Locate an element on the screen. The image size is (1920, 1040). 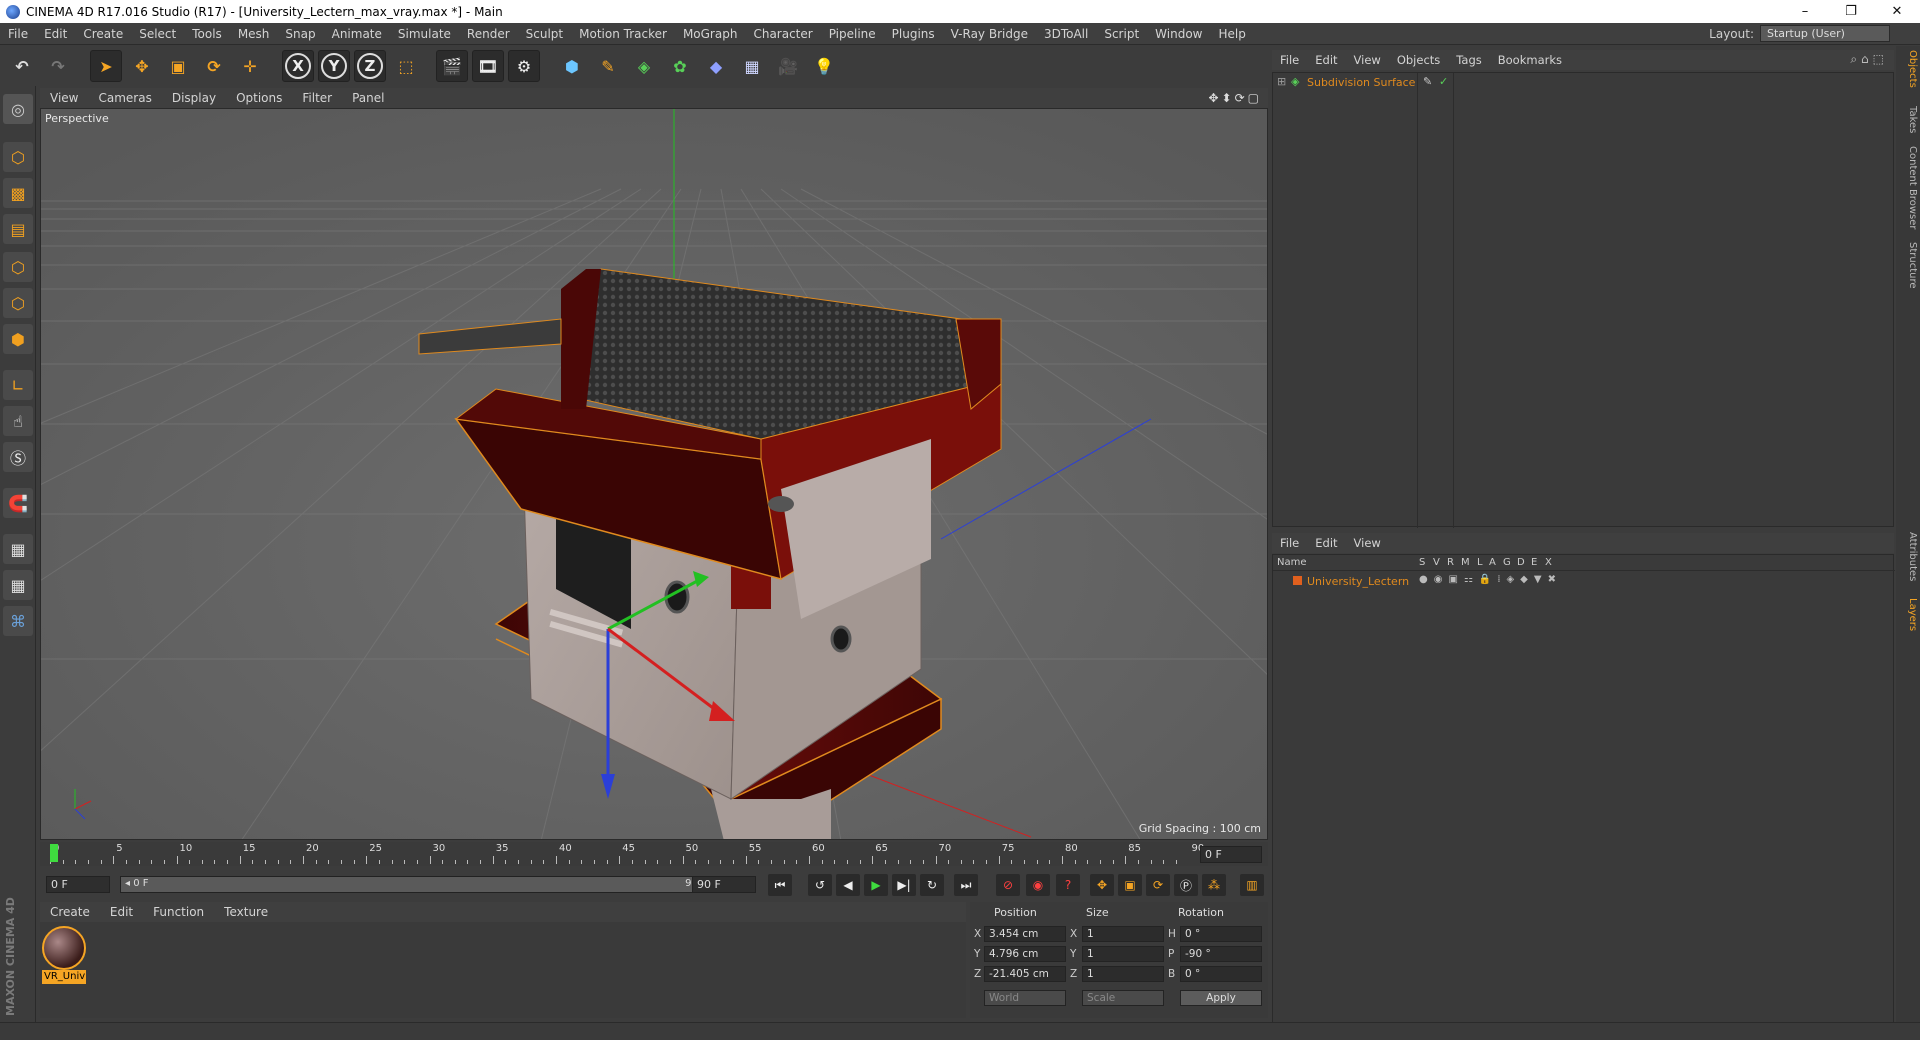
select-cursor-icon: ➤ is located at coordinates (106, 66).